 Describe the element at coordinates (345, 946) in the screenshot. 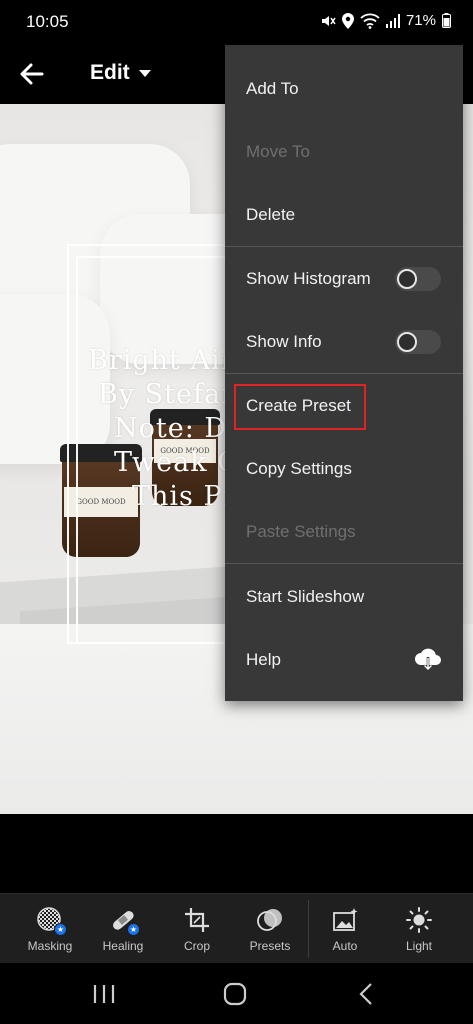

I see `tool-label: Auto` at that location.